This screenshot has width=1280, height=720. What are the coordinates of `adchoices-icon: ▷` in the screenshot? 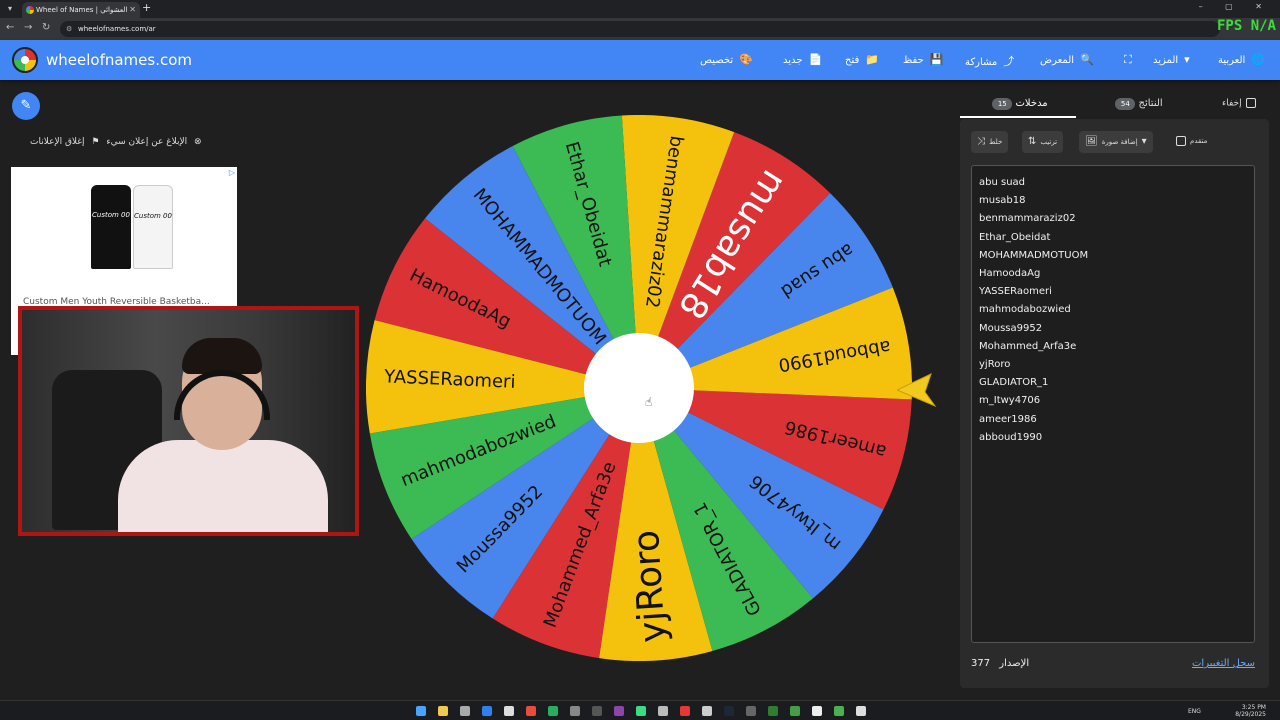 It's located at (232, 172).